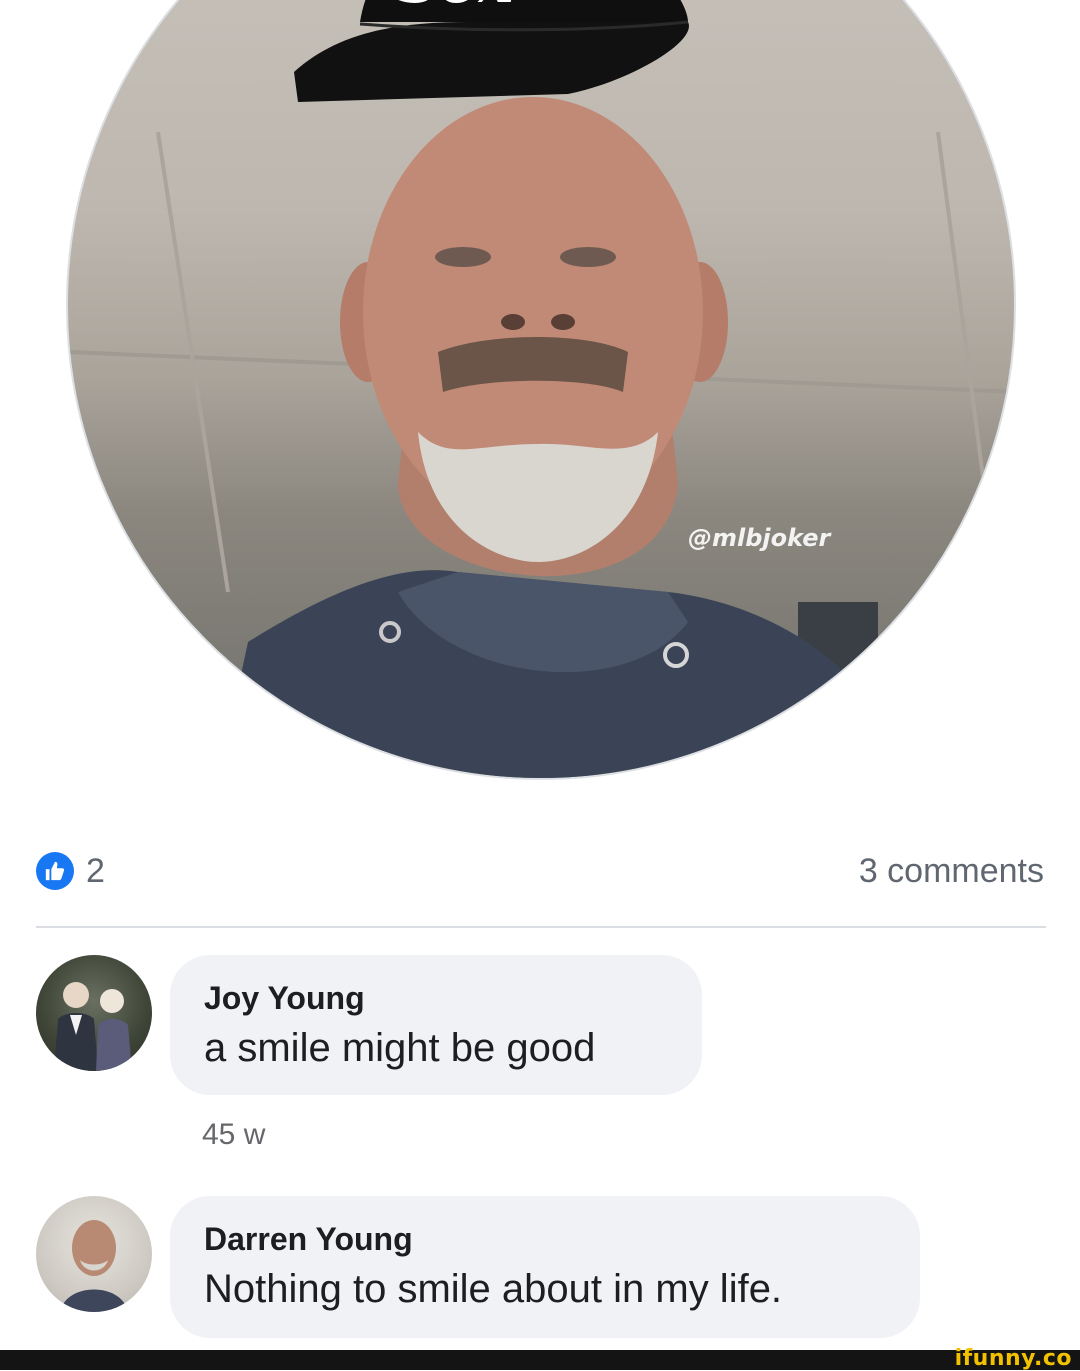 The height and width of the screenshot is (1371, 1080). Describe the element at coordinates (493, 1289) in the screenshot. I see `comment-text: Nothing to smile about in my life.` at that location.